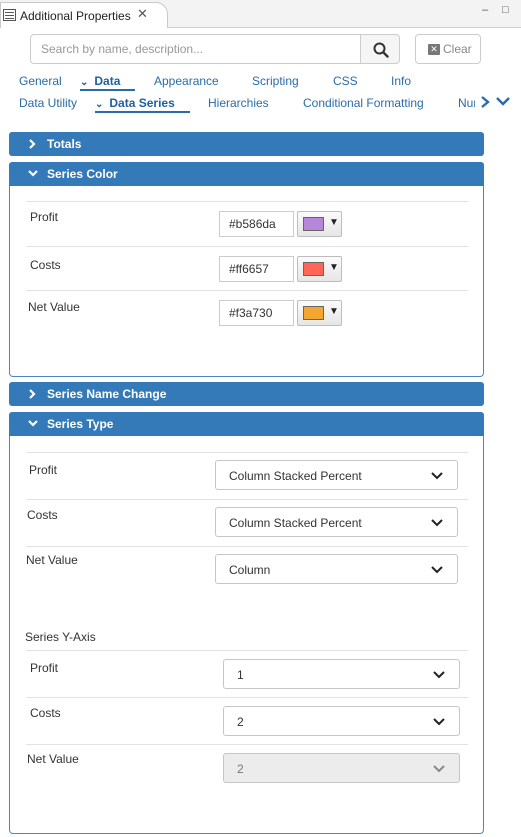 The height and width of the screenshot is (837, 521). I want to click on costs-color-hex-input, so click(256, 269).